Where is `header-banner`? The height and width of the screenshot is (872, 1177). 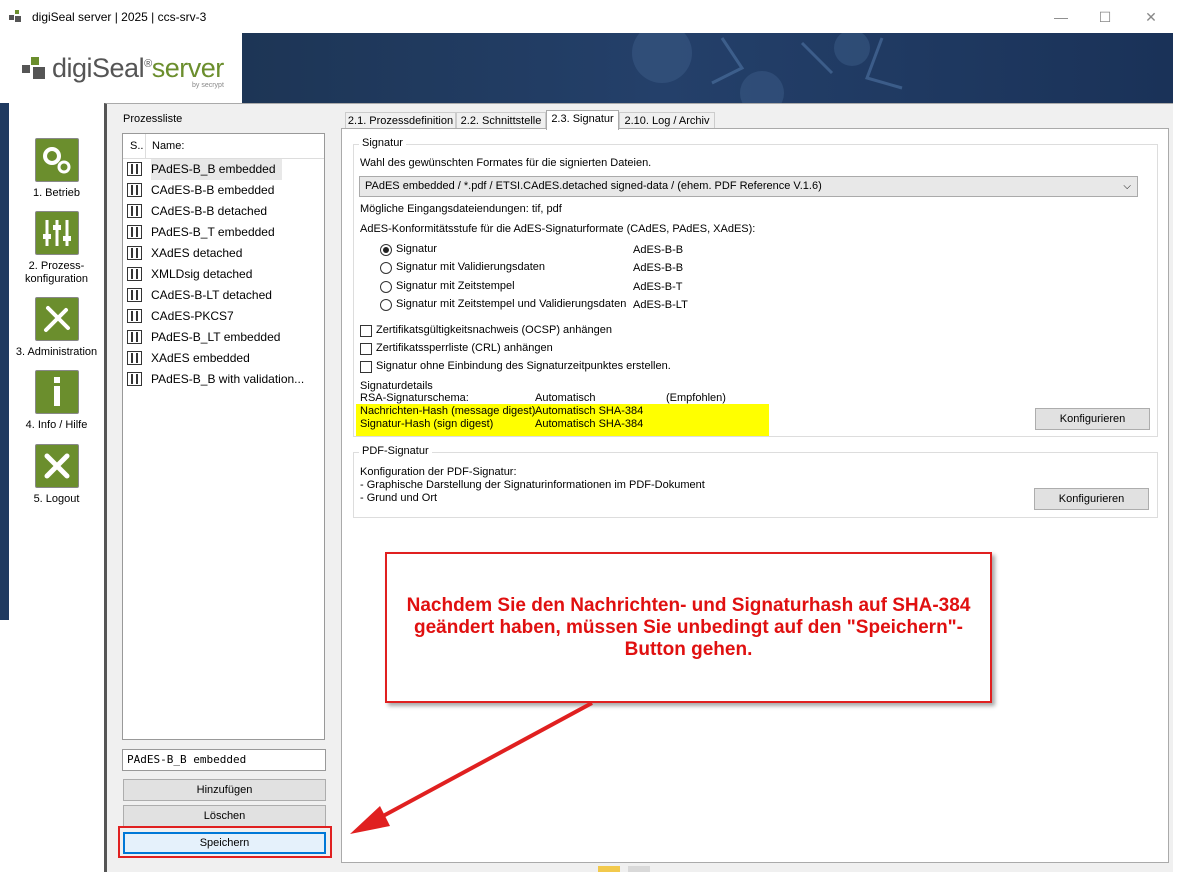 header-banner is located at coordinates (707, 68).